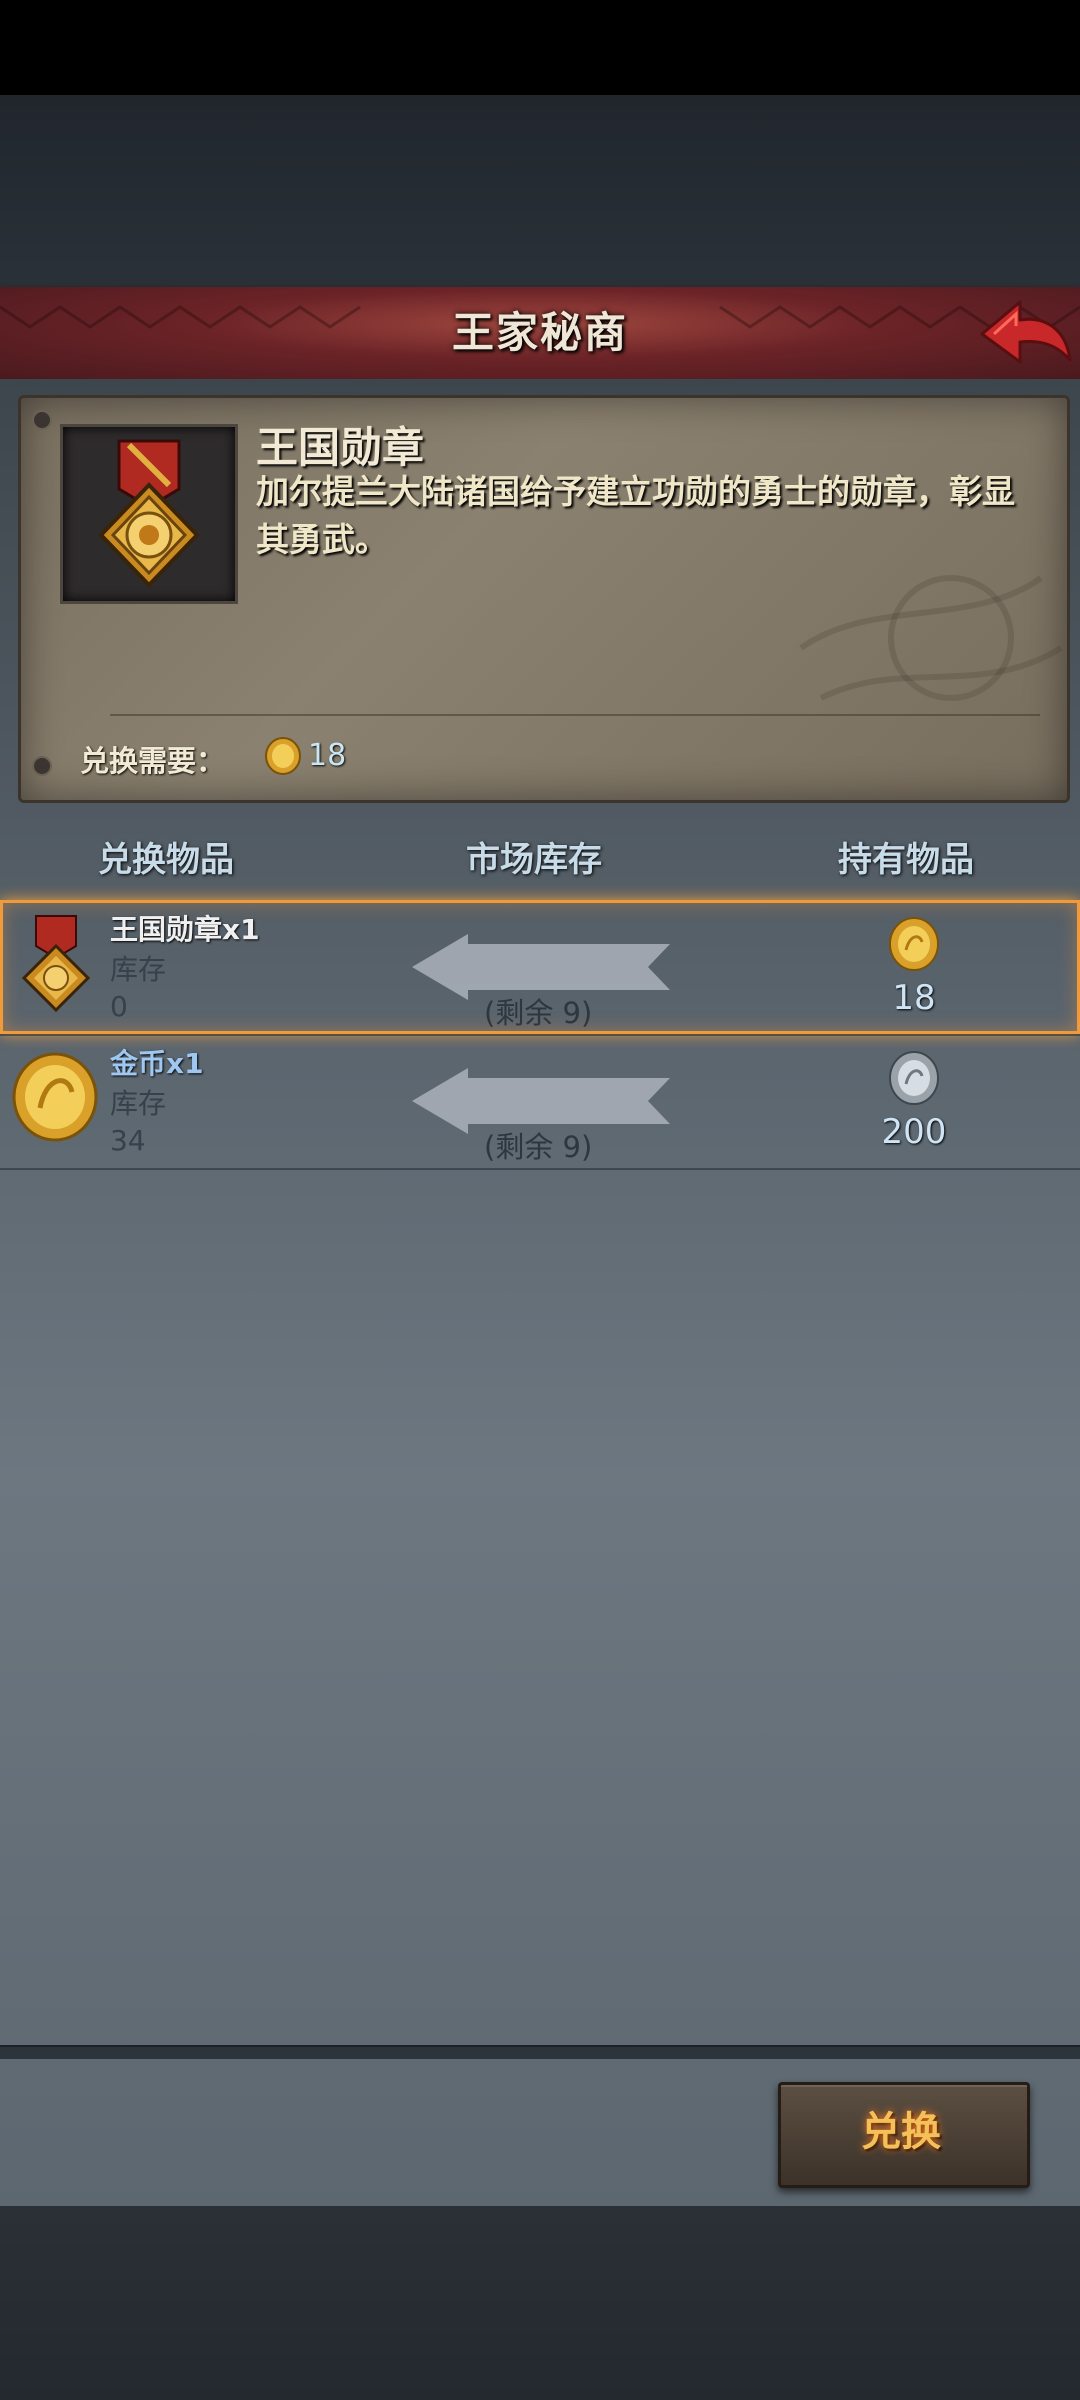 The image size is (1080, 2400). Describe the element at coordinates (906, 860) in the screenshot. I see `column-header-owned-item: 持有物品` at that location.